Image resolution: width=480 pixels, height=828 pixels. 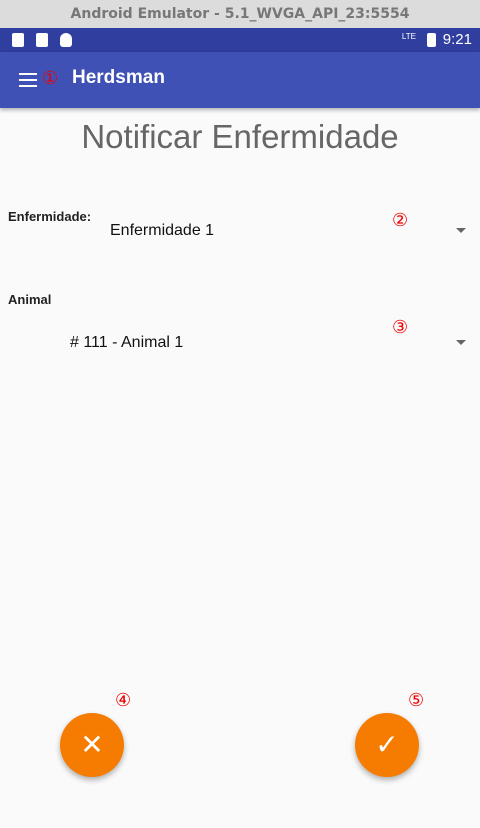 What do you see at coordinates (28, 80) in the screenshot?
I see `menu-icon` at bounding box center [28, 80].